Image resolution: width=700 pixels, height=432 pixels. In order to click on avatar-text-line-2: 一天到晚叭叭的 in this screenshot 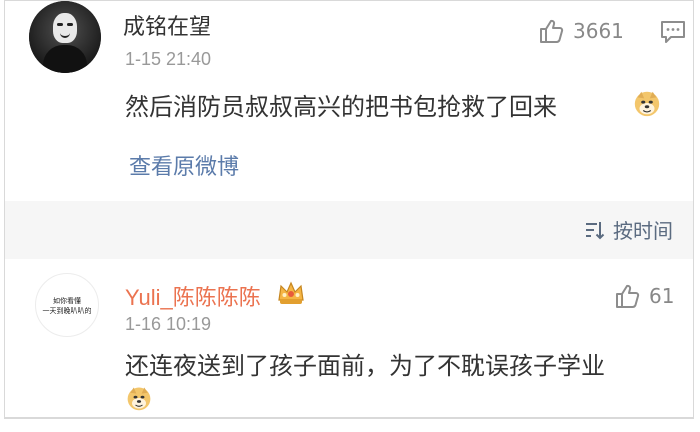, I will do `click(67, 311)`.